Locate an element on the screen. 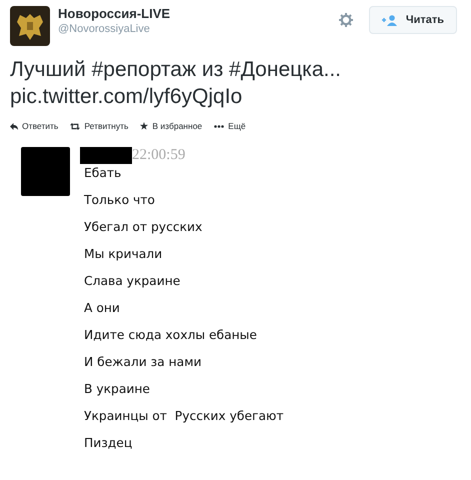  account-name: Новороссия-LIVE is located at coordinates (114, 14).